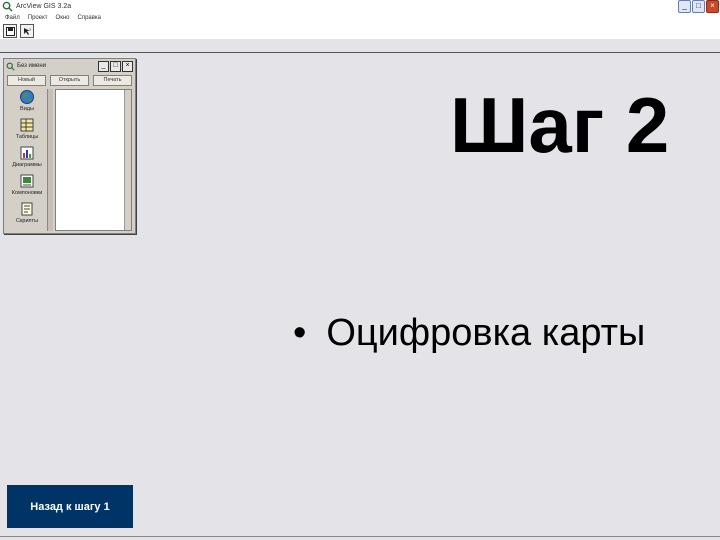  What do you see at coordinates (27, 125) in the screenshot?
I see `table-icon` at bounding box center [27, 125].